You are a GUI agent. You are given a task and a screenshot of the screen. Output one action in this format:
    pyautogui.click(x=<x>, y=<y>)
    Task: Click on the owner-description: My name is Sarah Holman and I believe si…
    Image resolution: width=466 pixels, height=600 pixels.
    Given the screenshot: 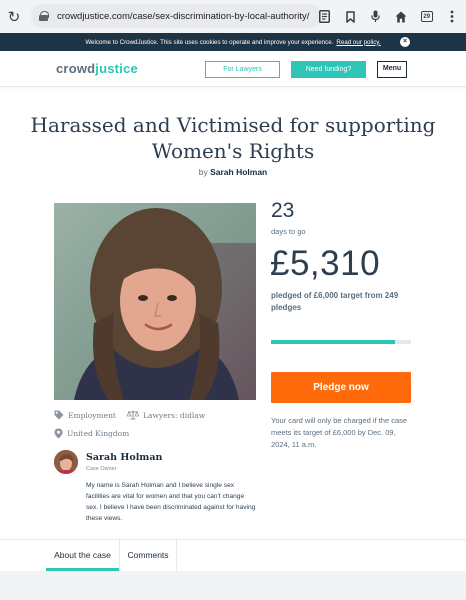 What is the action you would take?
    pyautogui.click(x=171, y=502)
    